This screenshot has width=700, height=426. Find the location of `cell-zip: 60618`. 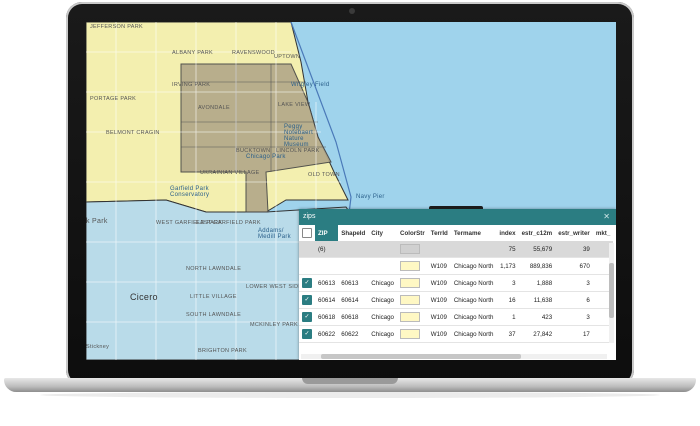

cell-zip: 60618 is located at coordinates (327, 317).